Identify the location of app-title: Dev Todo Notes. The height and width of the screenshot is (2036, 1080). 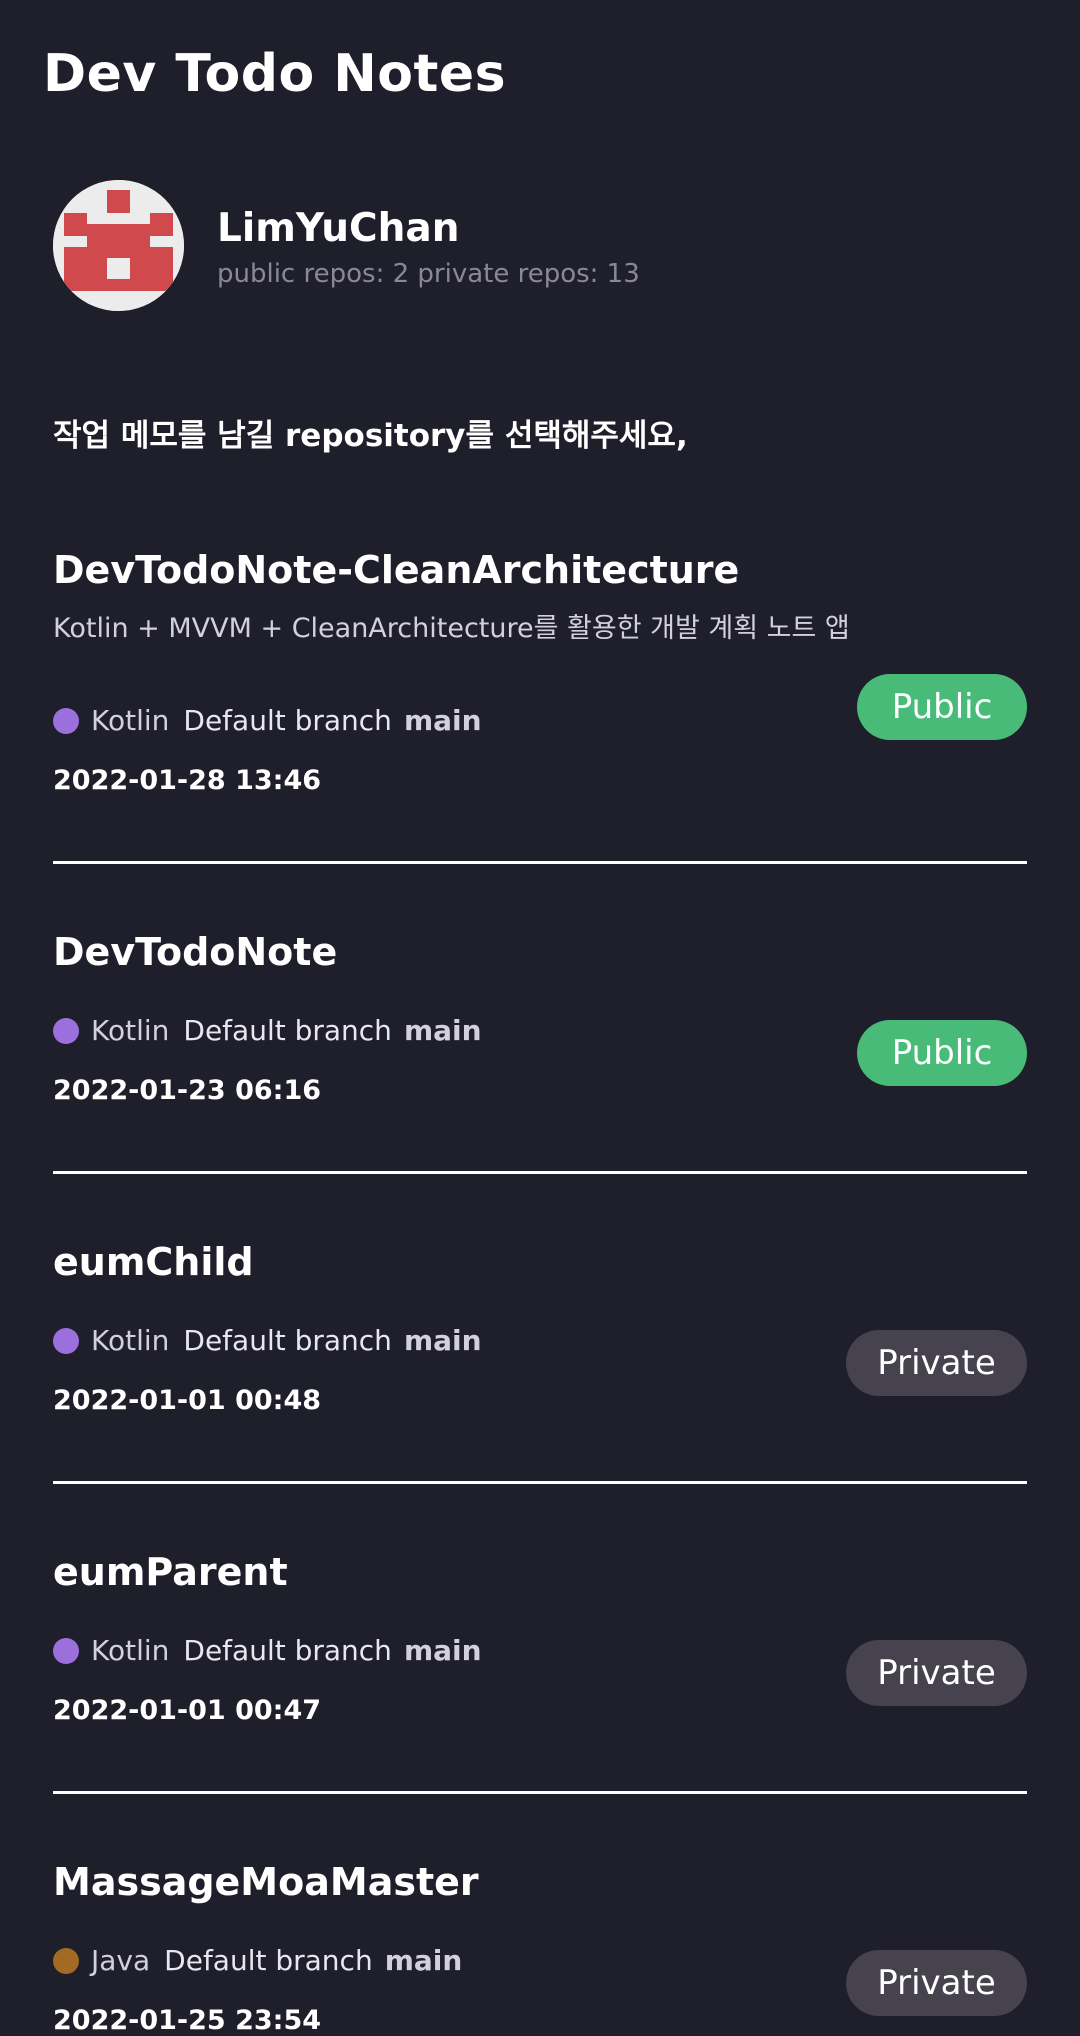
(275, 74).